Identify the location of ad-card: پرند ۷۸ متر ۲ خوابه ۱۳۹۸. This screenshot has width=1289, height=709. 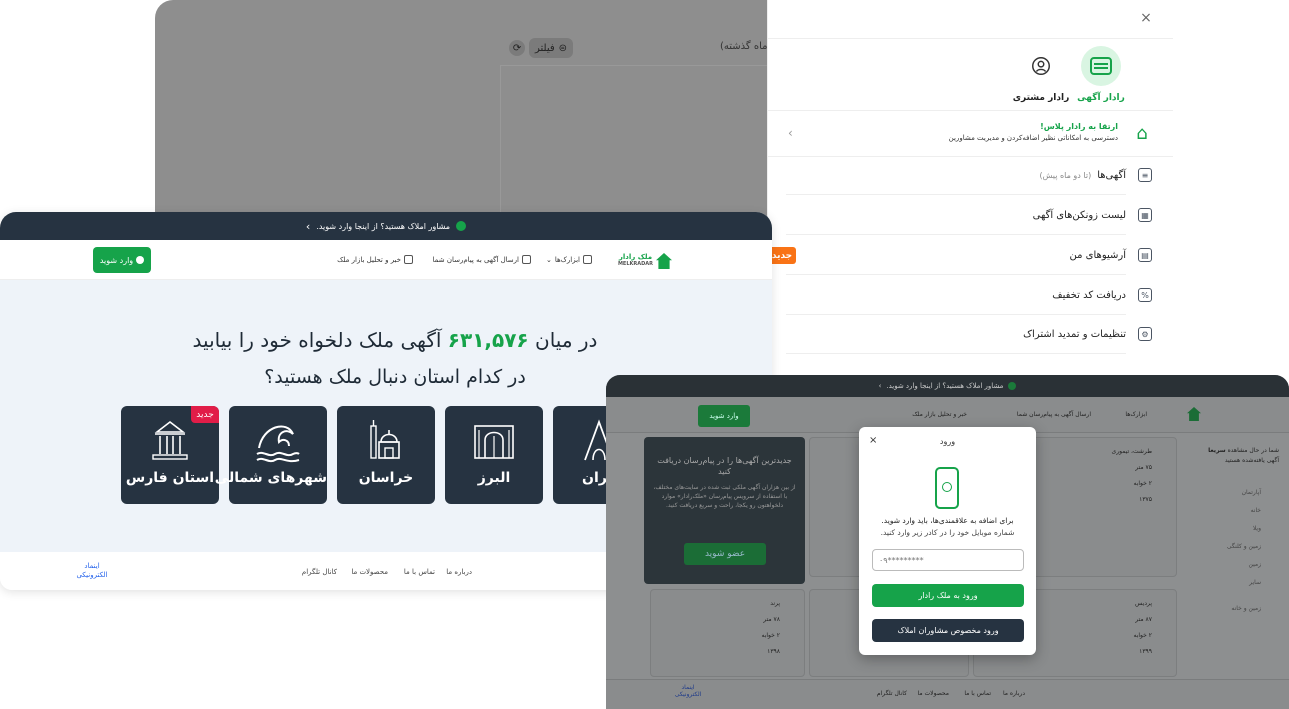
(727, 633).